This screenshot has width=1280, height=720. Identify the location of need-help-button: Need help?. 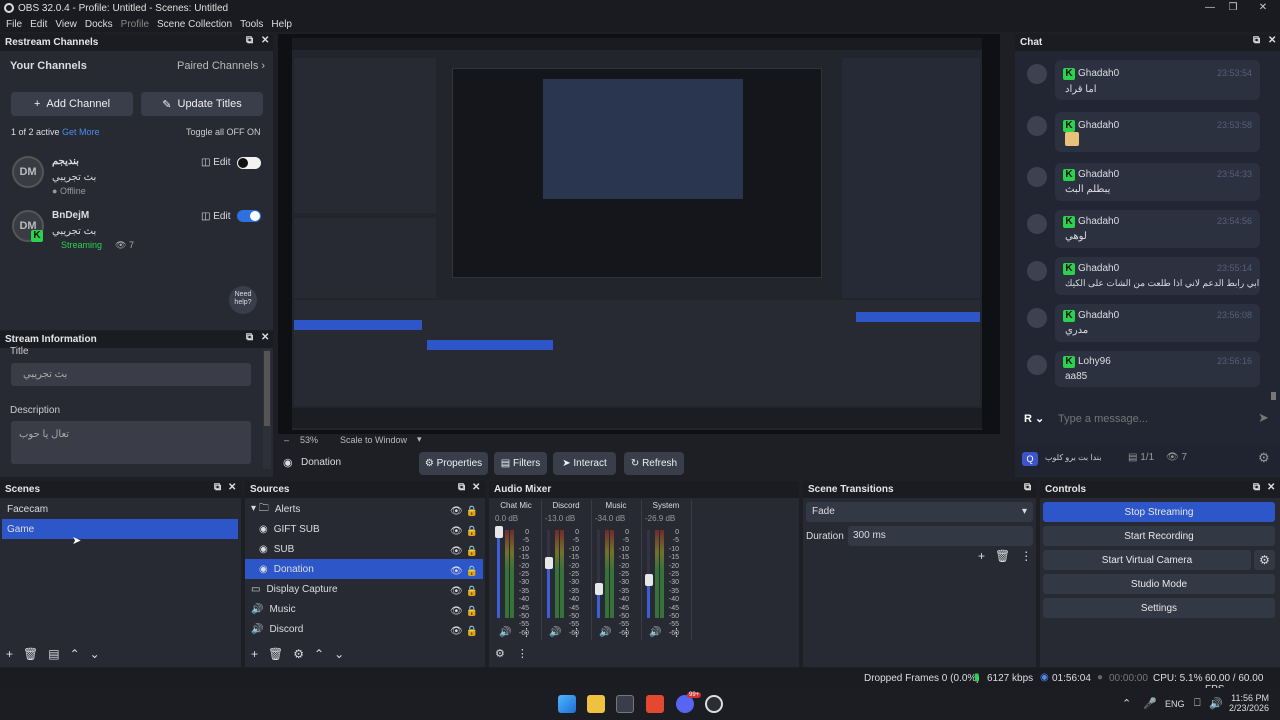
(243, 300).